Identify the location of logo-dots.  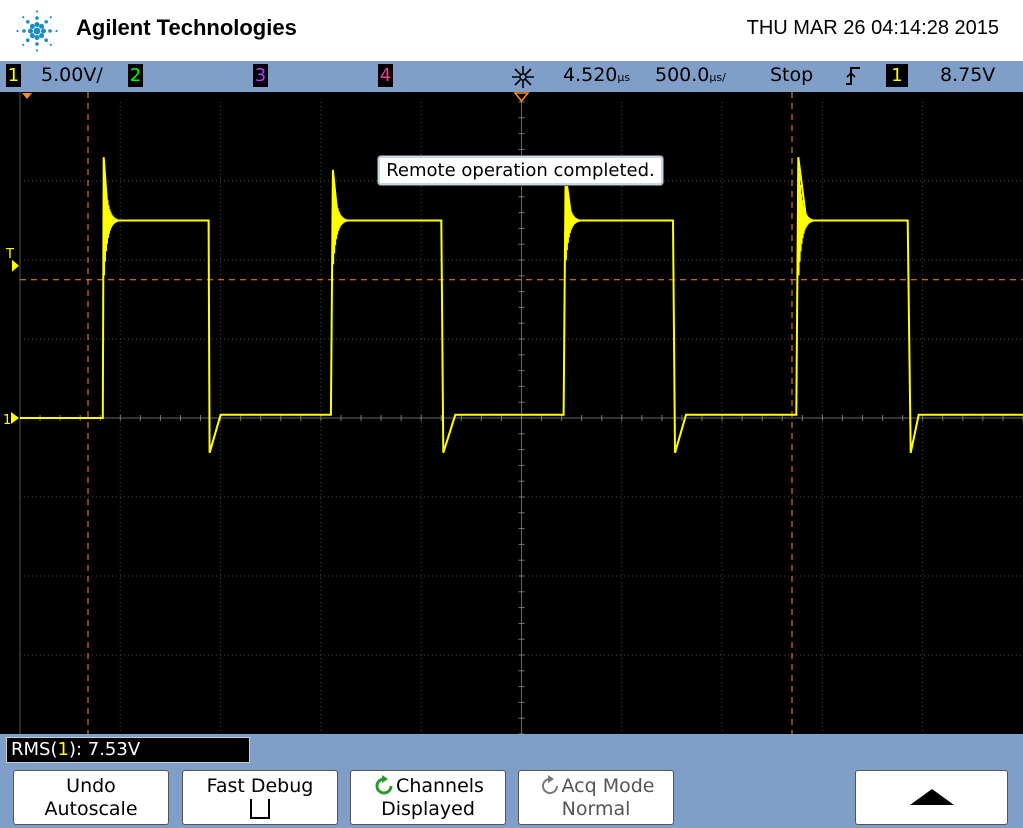
(37, 31).